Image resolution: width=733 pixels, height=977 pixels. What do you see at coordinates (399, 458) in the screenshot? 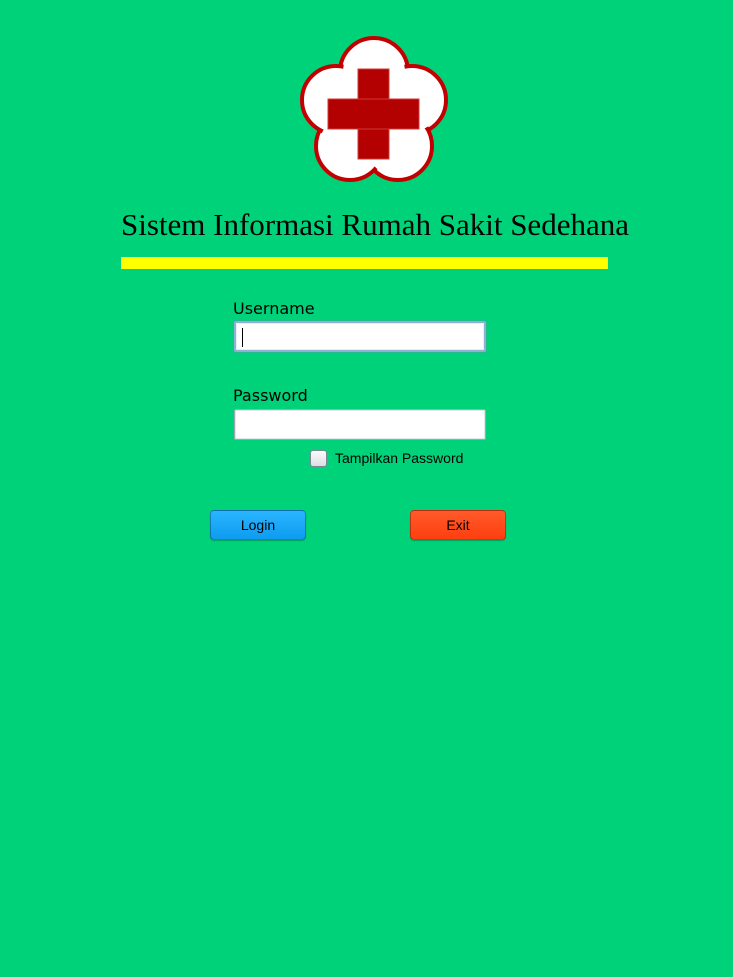
I see `show-password-label: Tampilkan Password` at bounding box center [399, 458].